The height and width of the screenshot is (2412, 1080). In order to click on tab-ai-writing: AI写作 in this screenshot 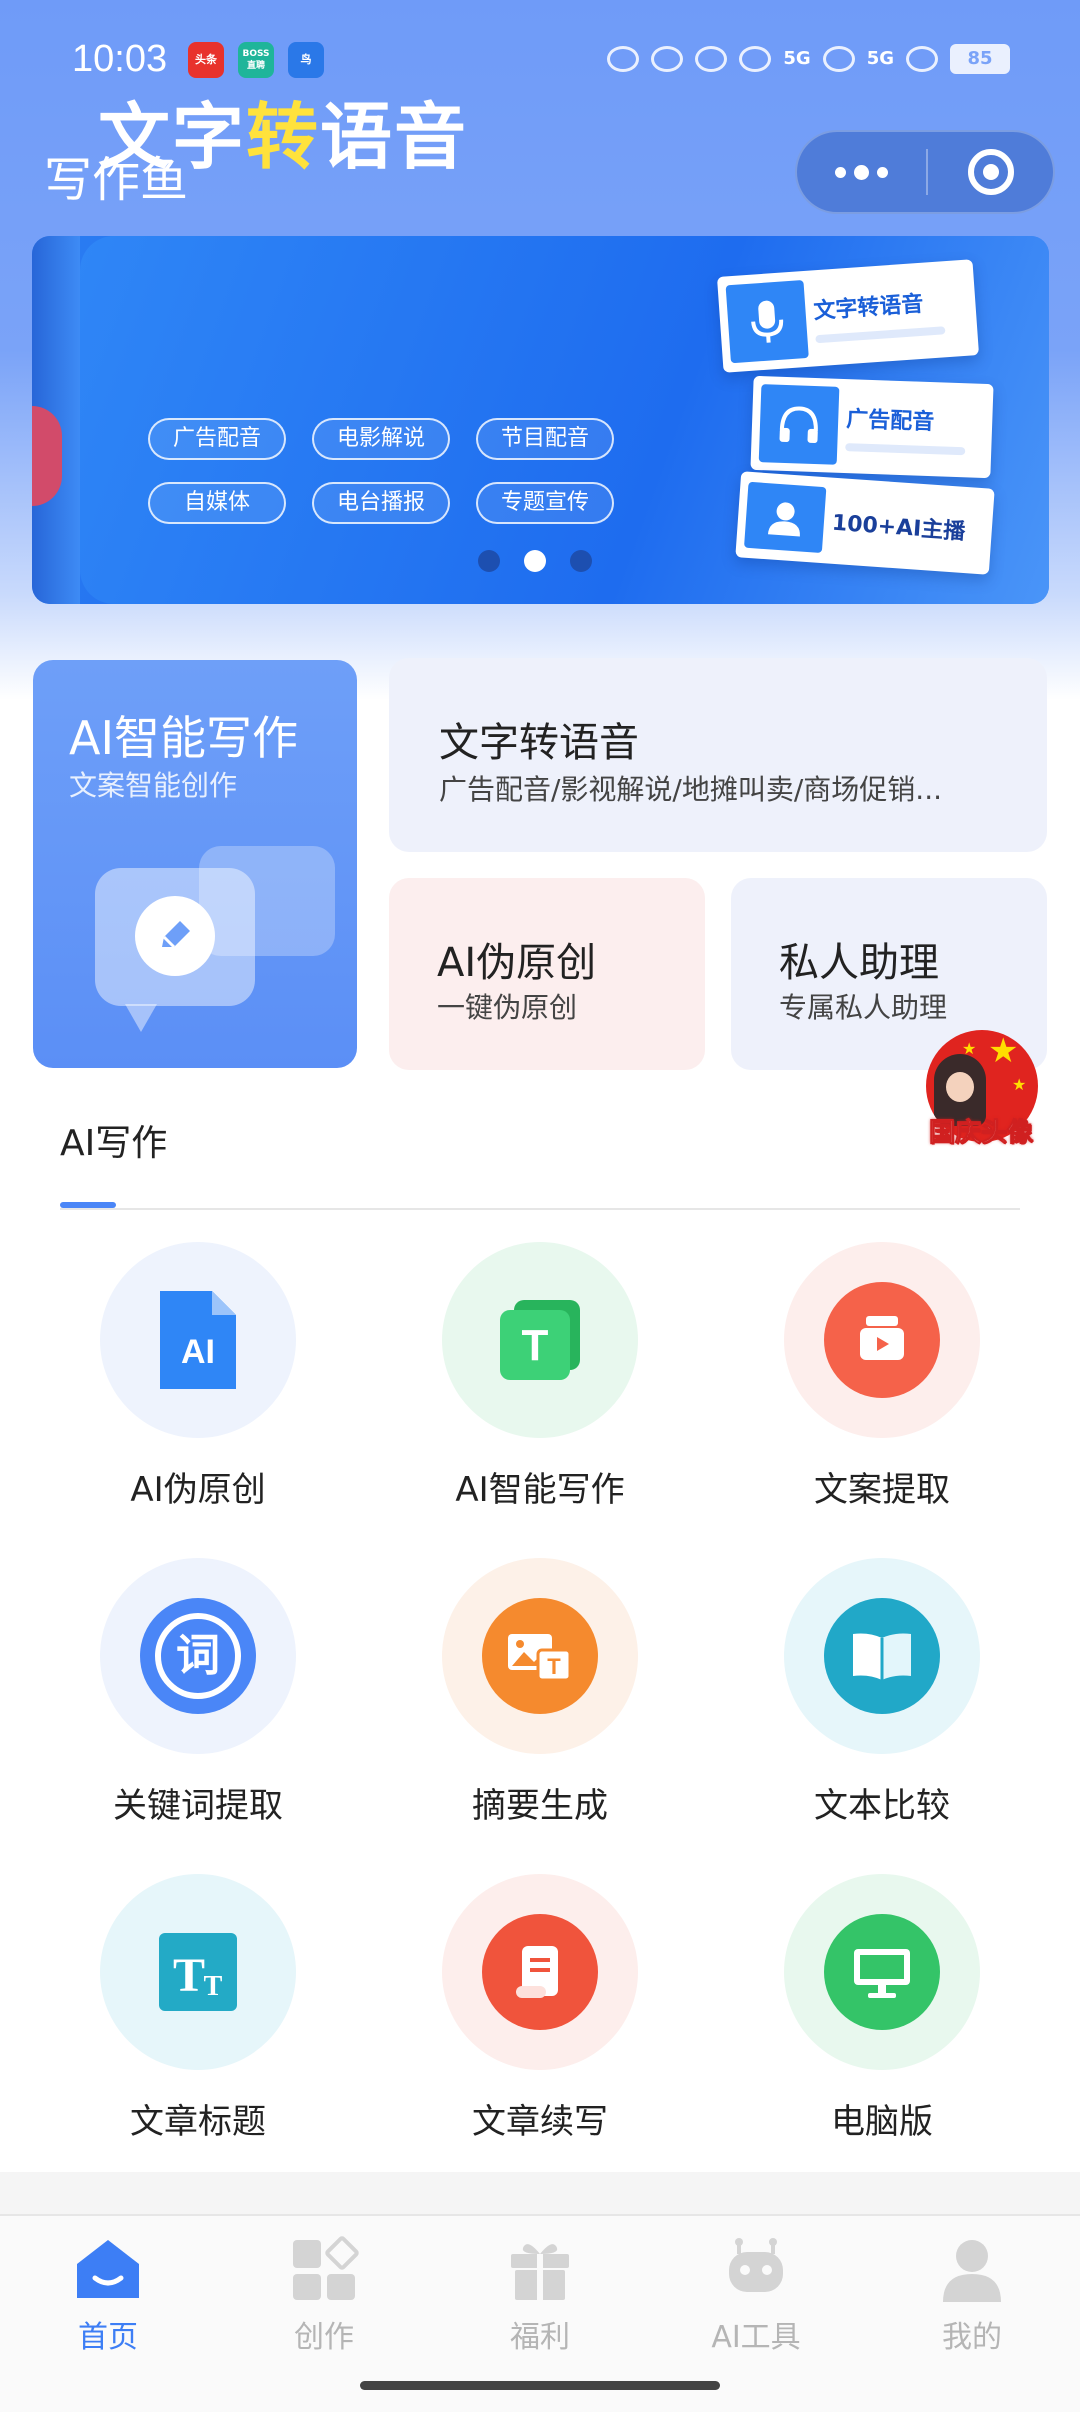, I will do `click(113, 1140)`.